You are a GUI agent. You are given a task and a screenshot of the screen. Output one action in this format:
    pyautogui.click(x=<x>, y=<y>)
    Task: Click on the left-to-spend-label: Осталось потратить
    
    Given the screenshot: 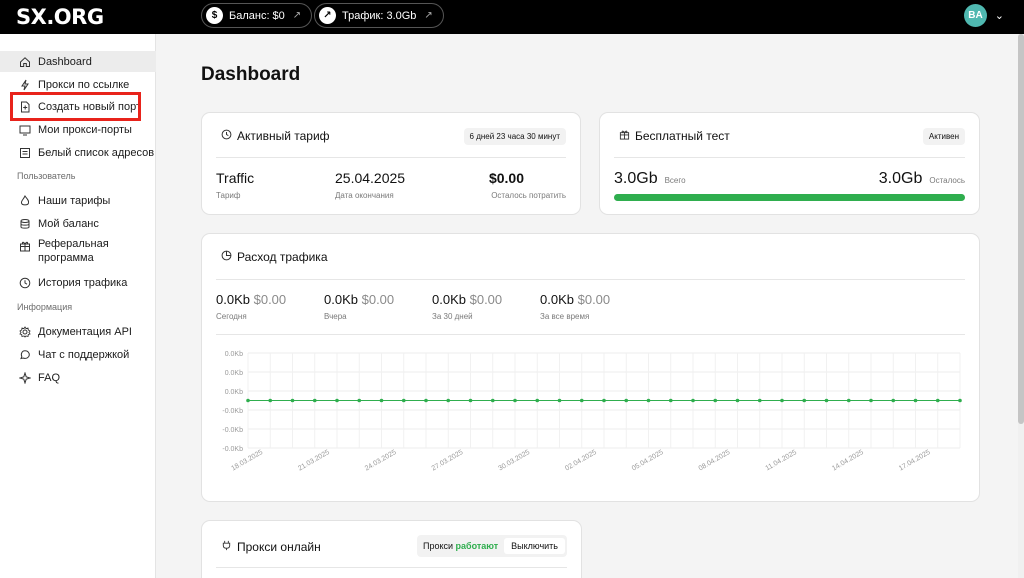 What is the action you would take?
    pyautogui.click(x=528, y=195)
    